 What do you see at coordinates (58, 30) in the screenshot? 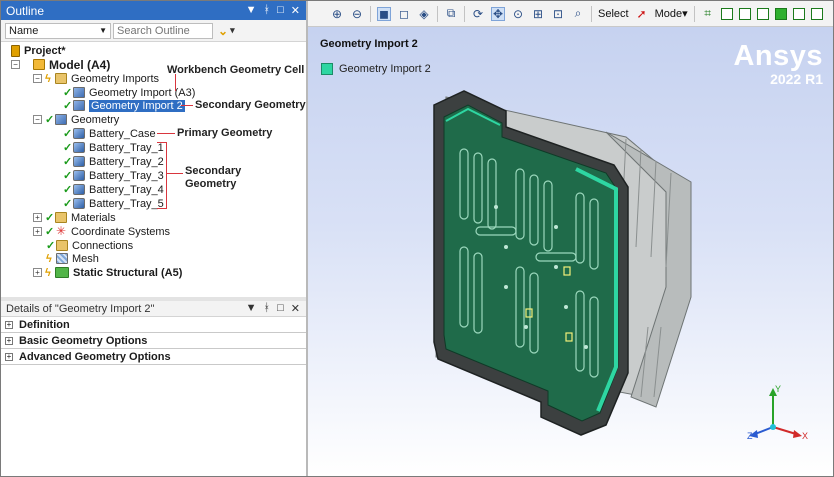
I see `name-filter-select: Name ▼` at bounding box center [58, 30].